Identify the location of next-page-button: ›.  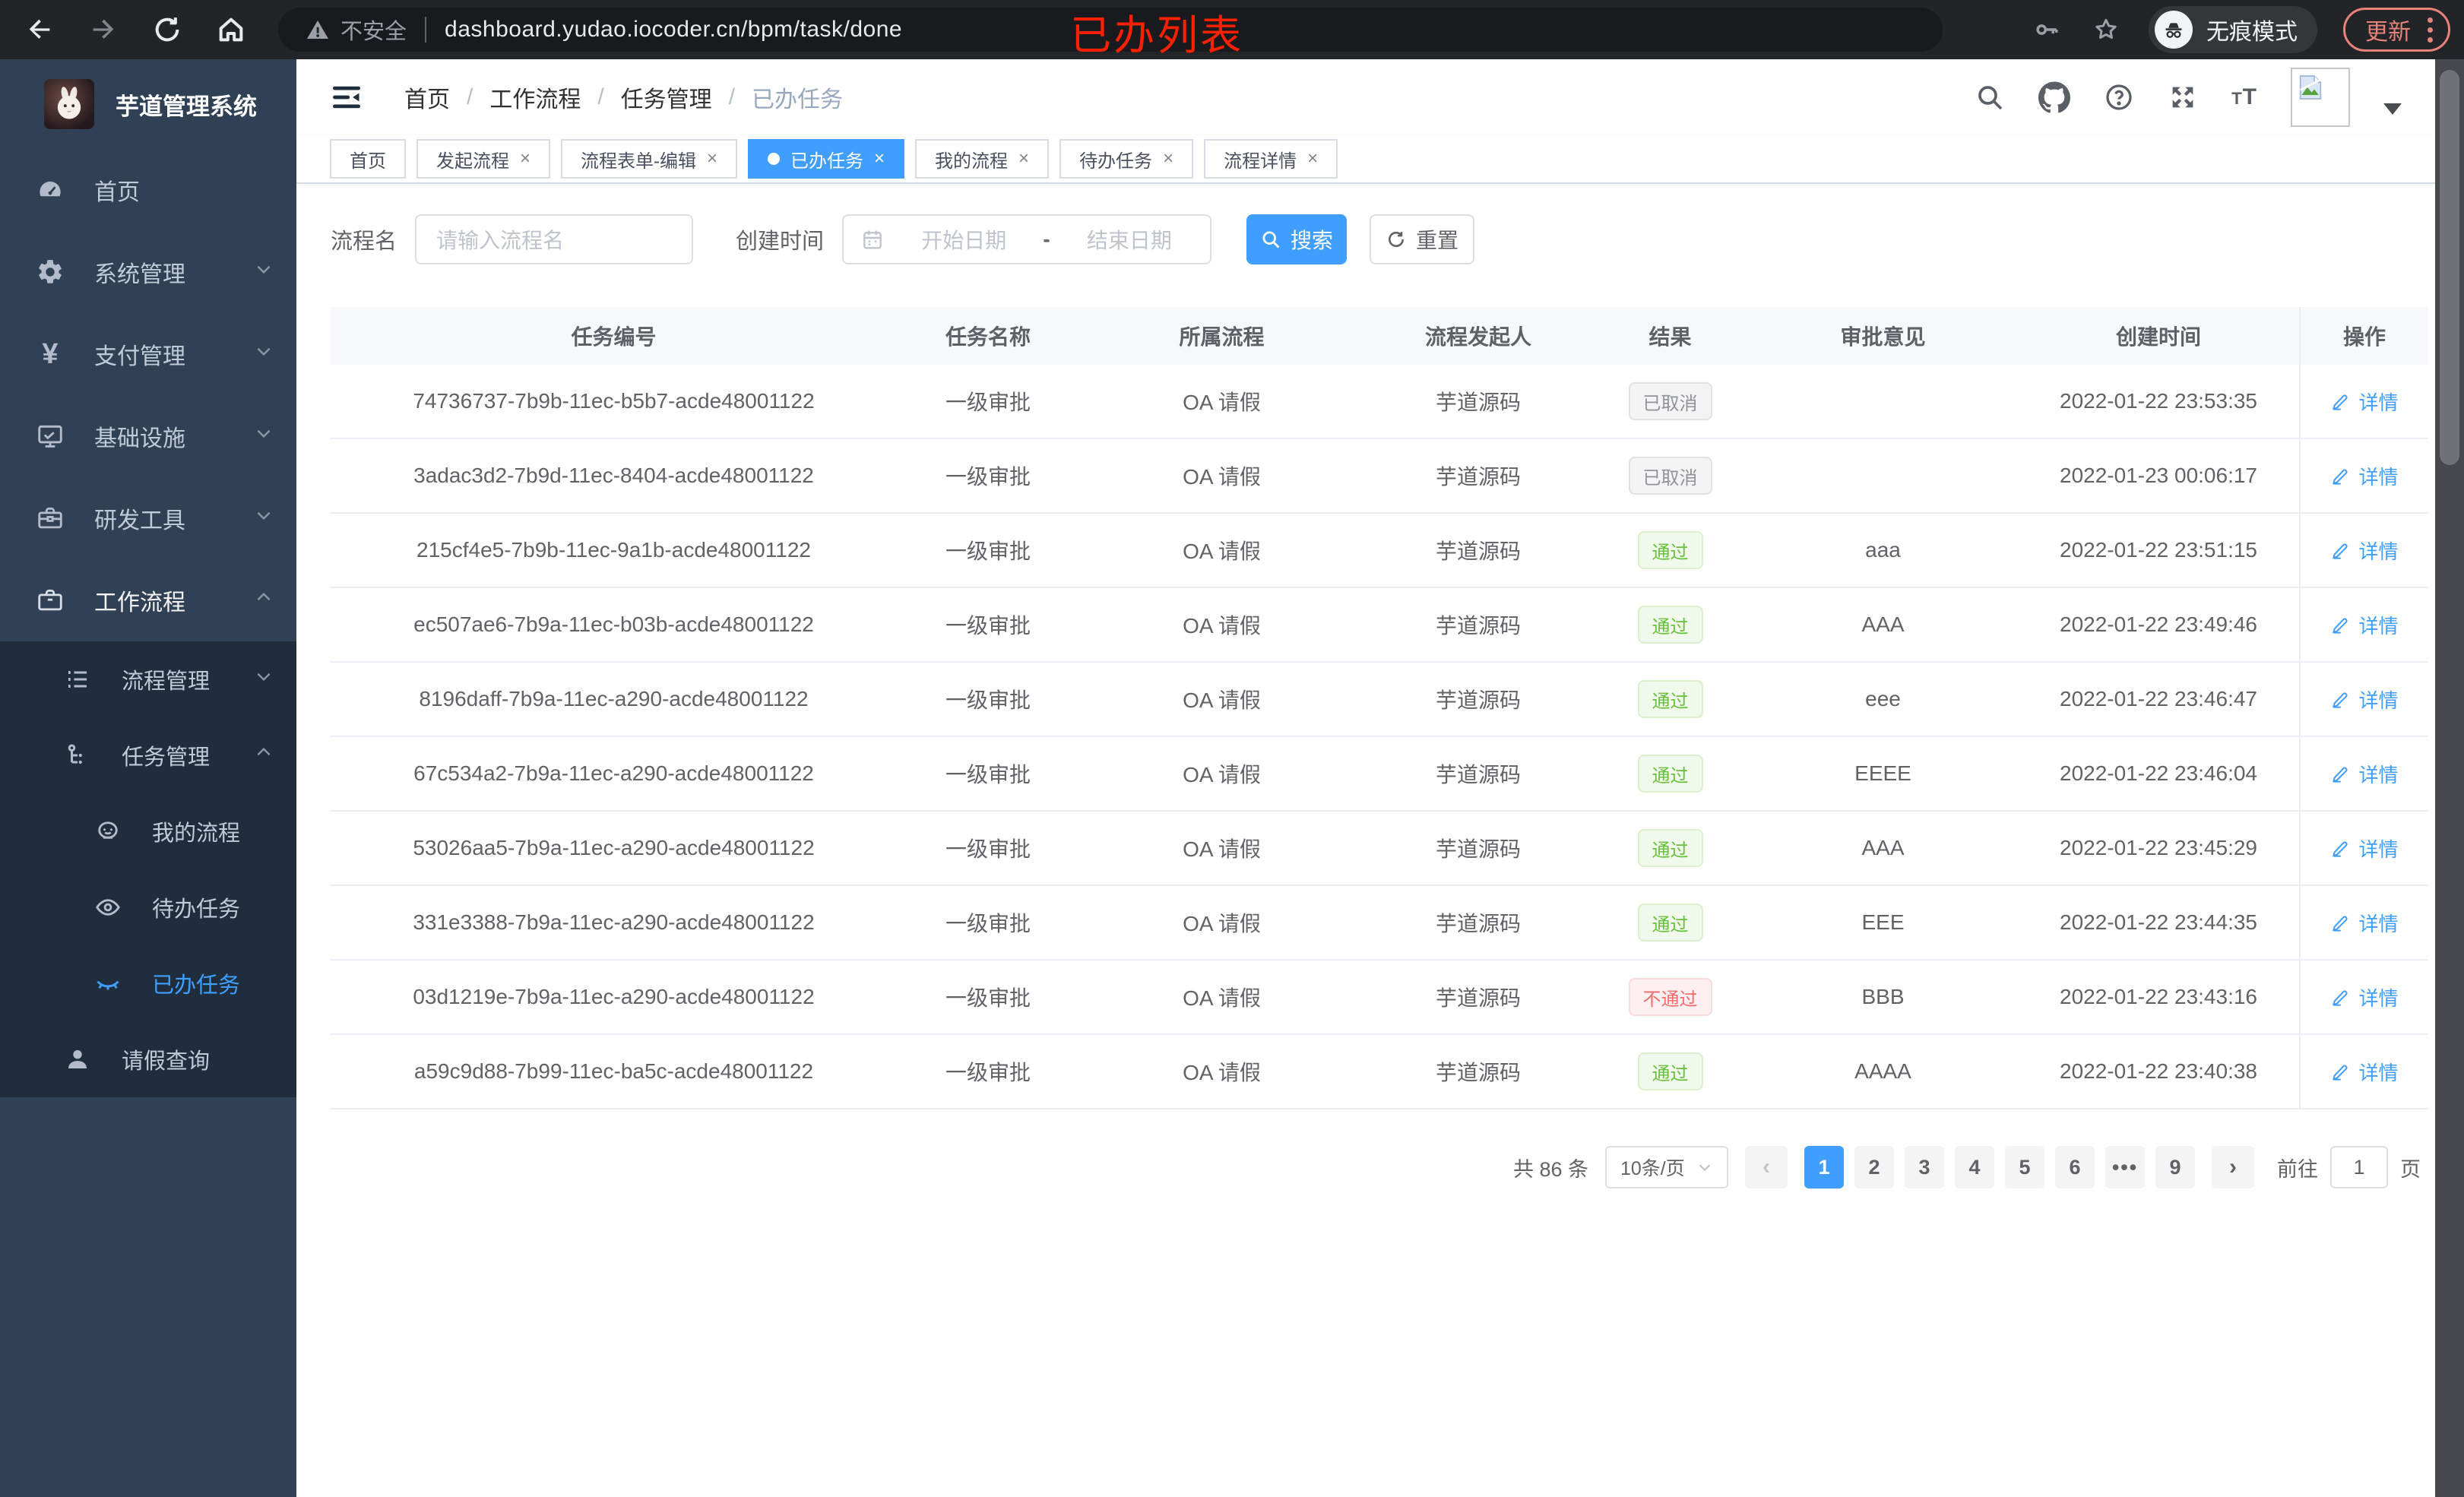
(2233, 1167).